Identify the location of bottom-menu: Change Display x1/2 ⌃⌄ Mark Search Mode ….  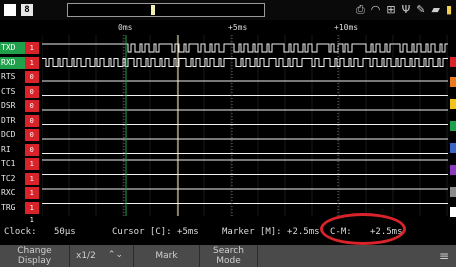
(228, 256).